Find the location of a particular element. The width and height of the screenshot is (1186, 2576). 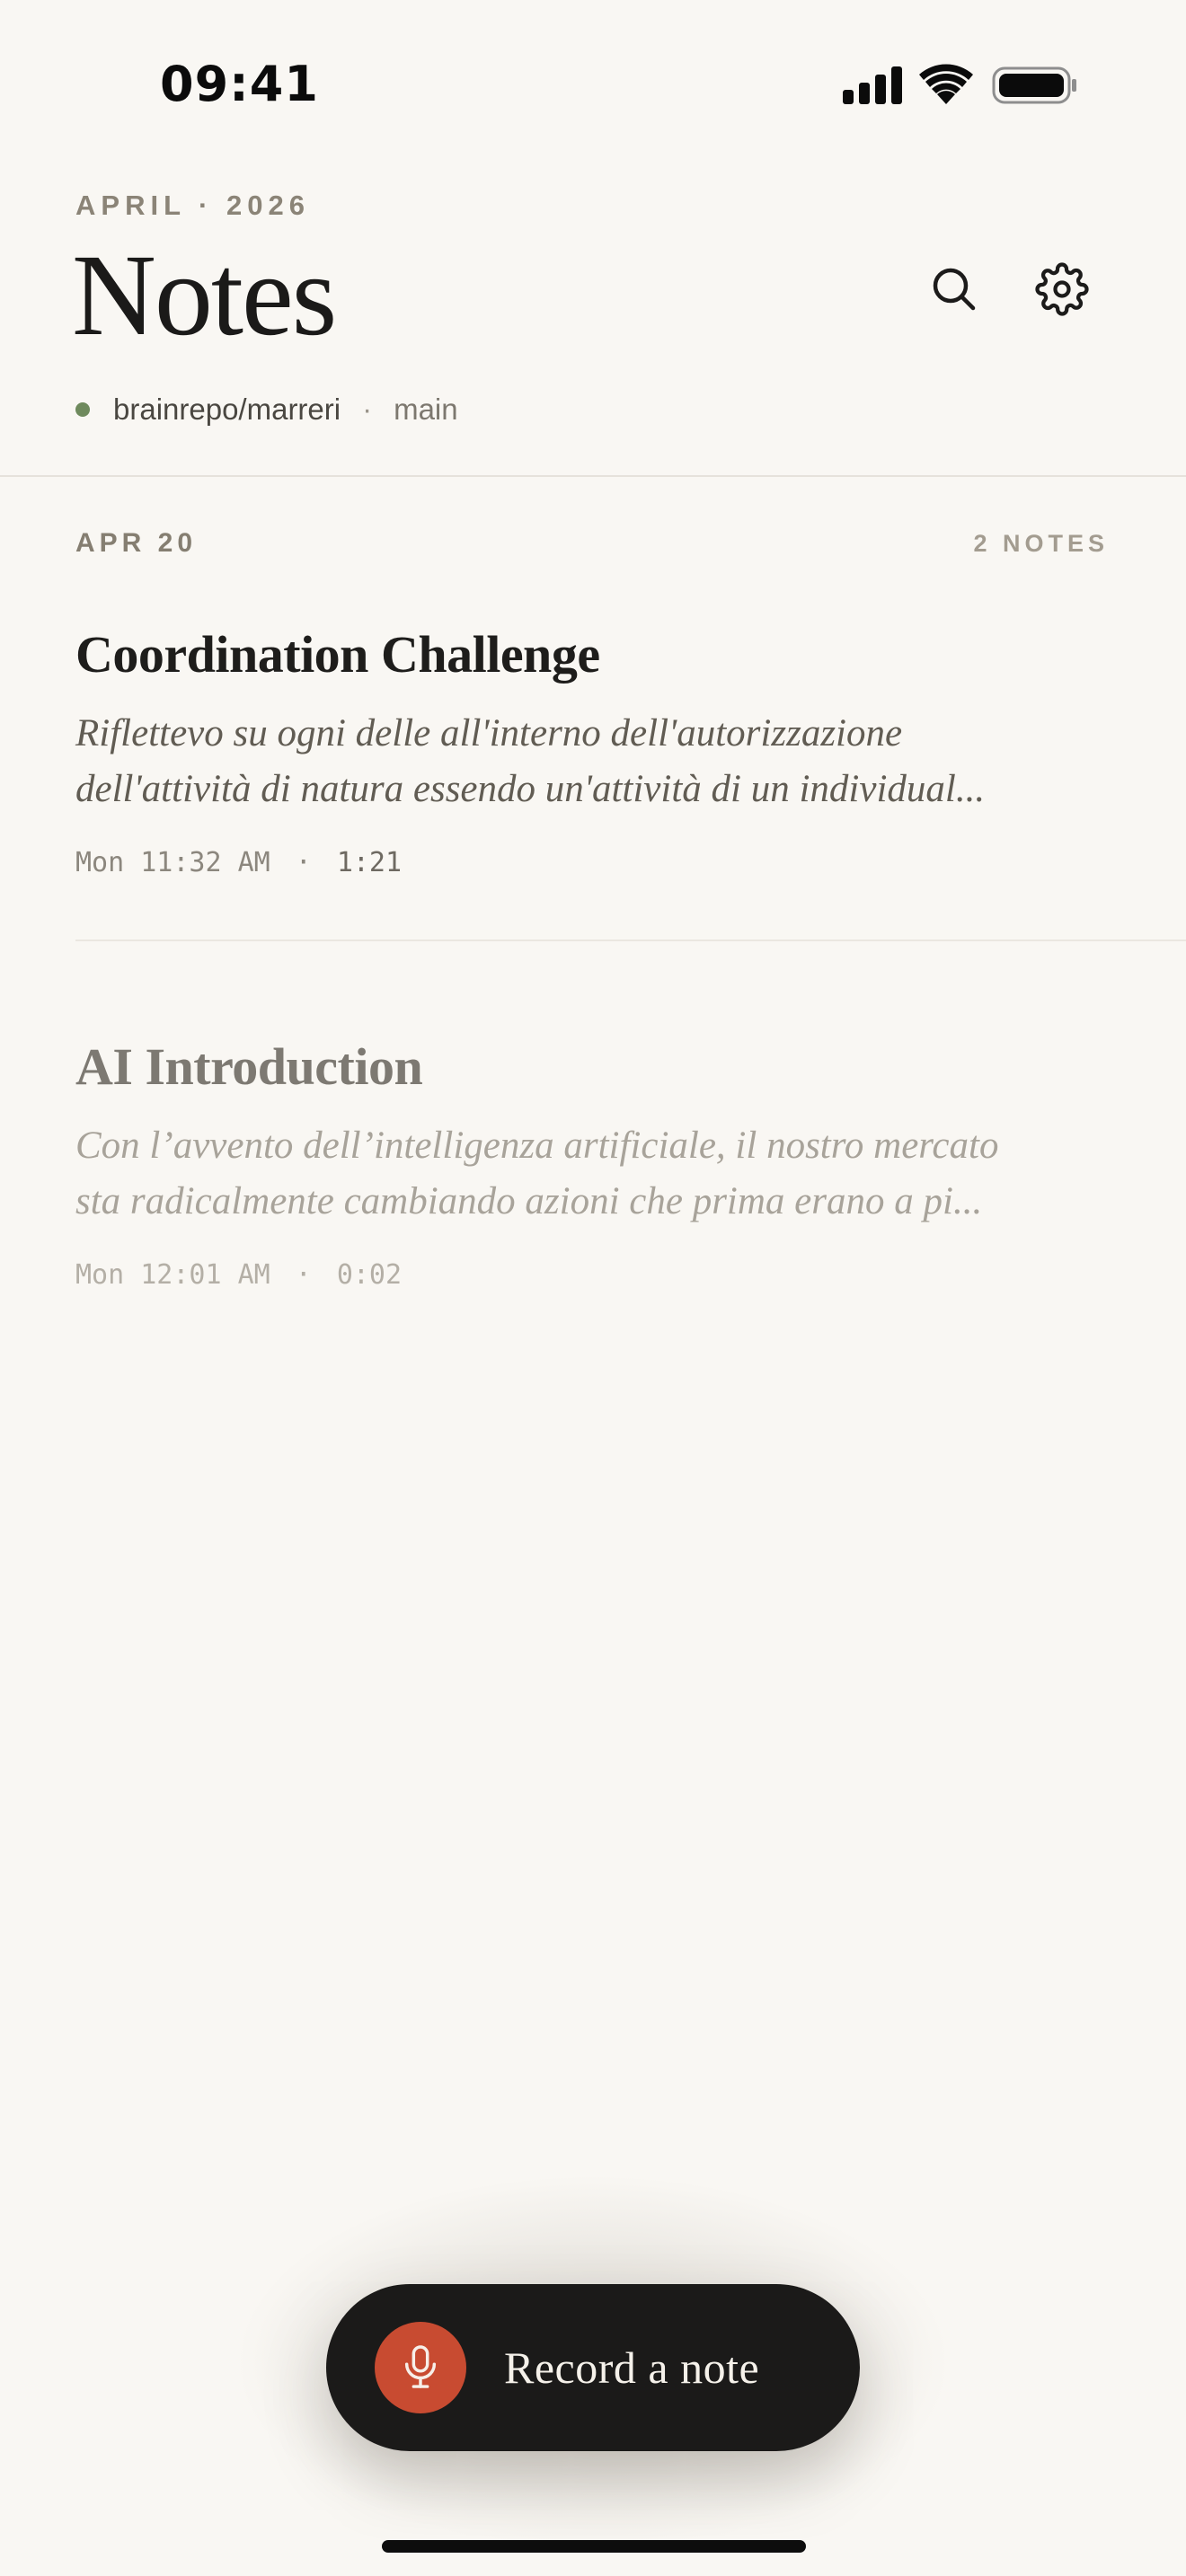

note-duration: 0:02 is located at coordinates (369, 1275).